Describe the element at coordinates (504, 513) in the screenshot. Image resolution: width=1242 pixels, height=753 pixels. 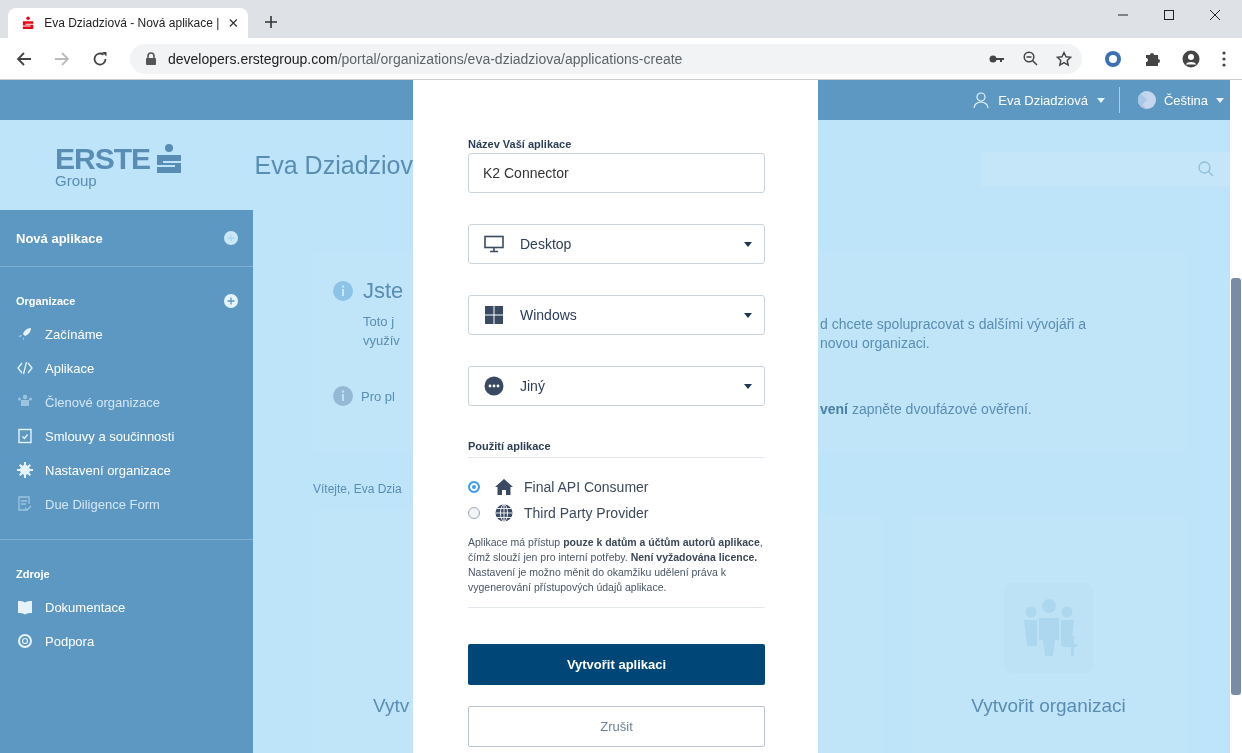
I see `globe-icon` at that location.